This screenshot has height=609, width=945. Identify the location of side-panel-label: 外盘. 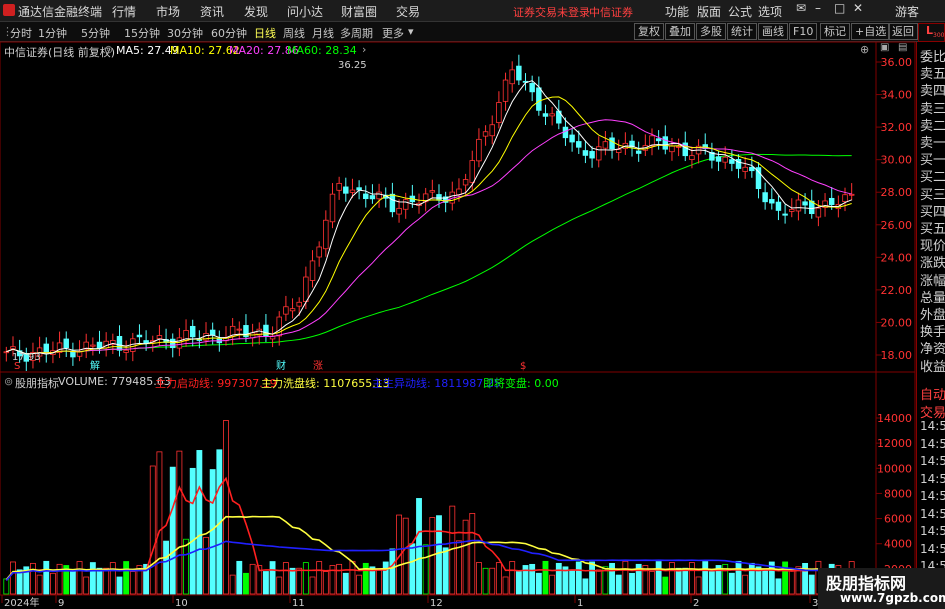
(932, 315).